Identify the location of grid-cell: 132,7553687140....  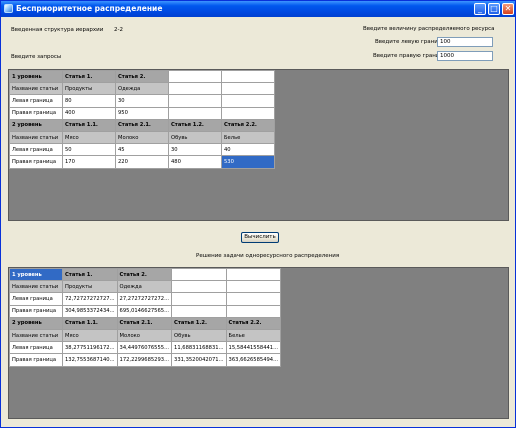
(90, 360).